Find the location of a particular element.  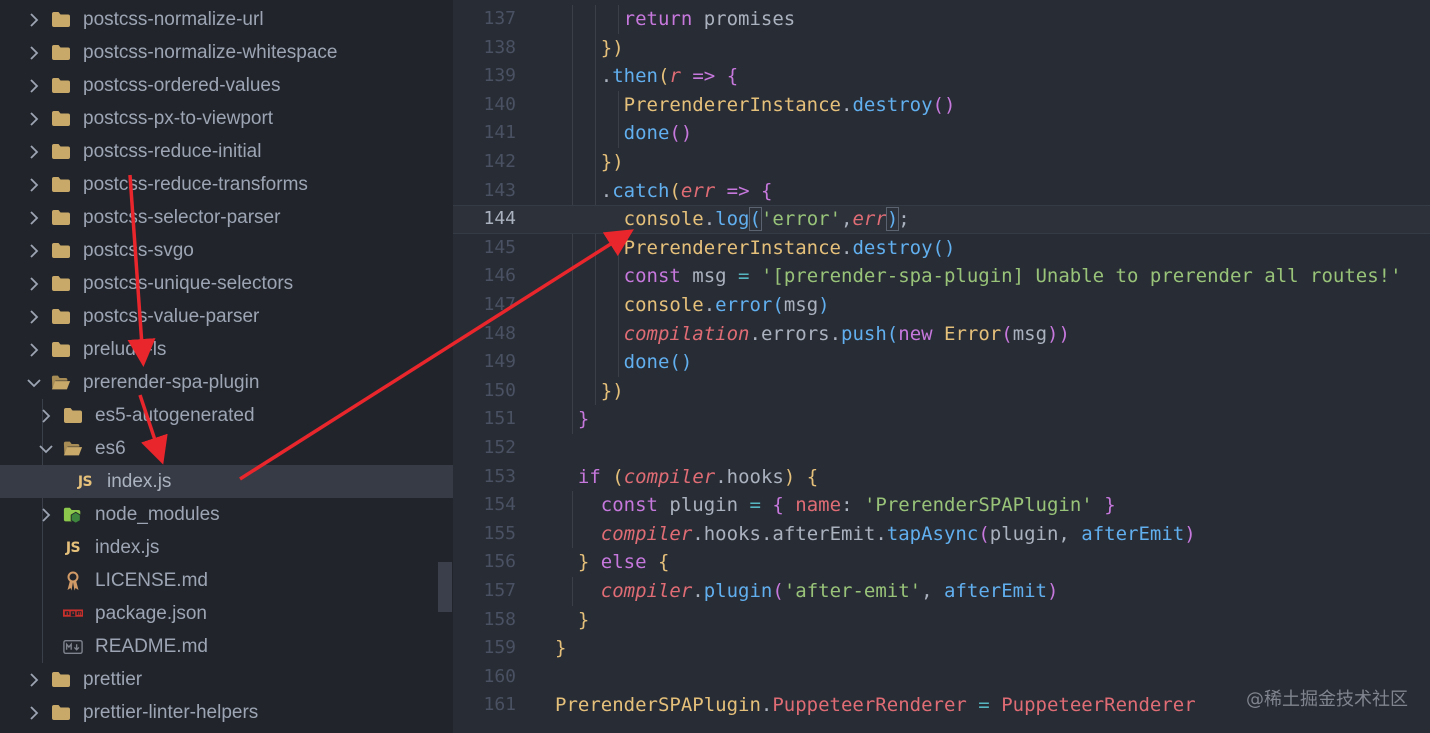

code-token: () is located at coordinates (944, 247).